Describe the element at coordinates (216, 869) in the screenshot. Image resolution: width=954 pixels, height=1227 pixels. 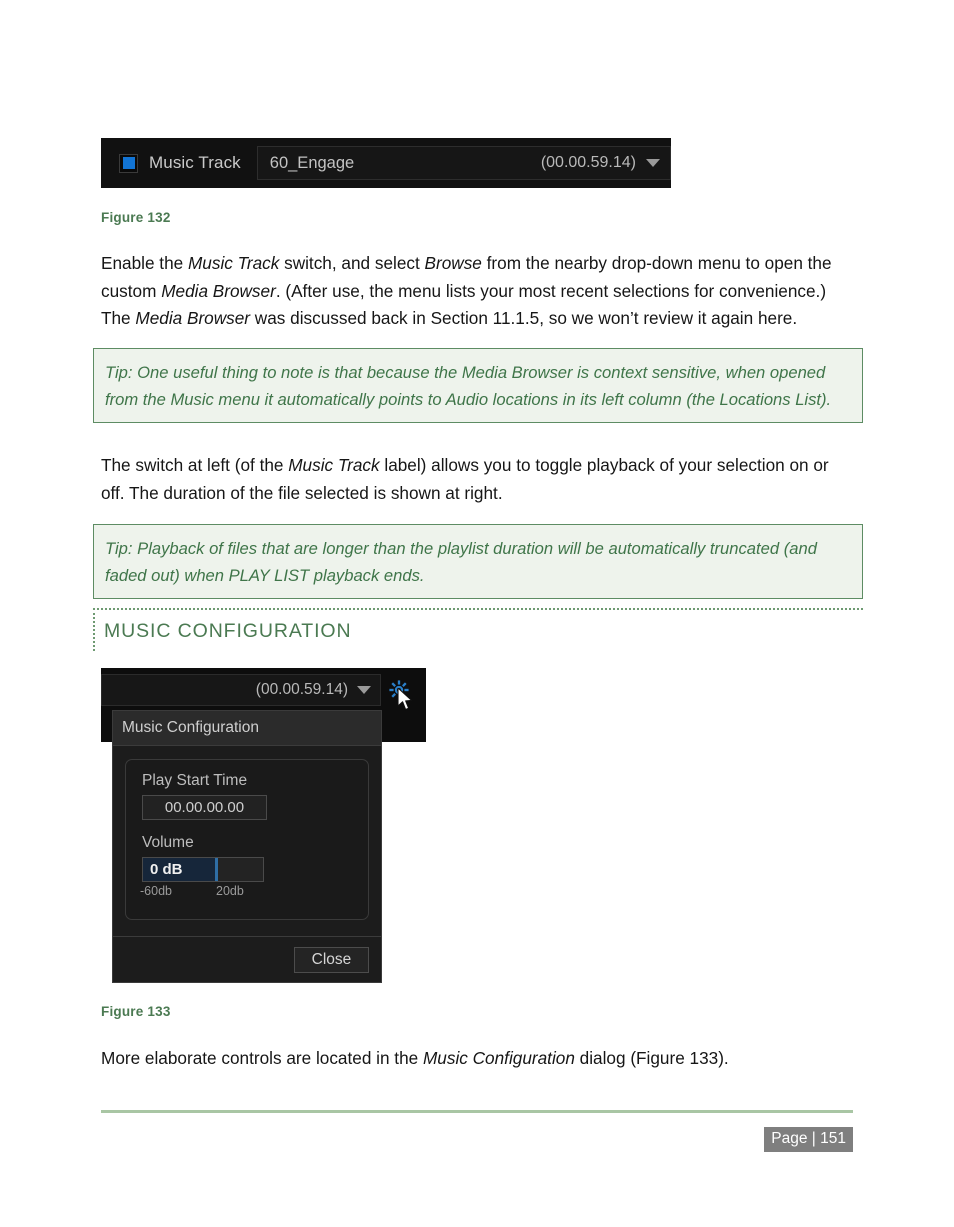
I see `volume-slider-handle` at that location.